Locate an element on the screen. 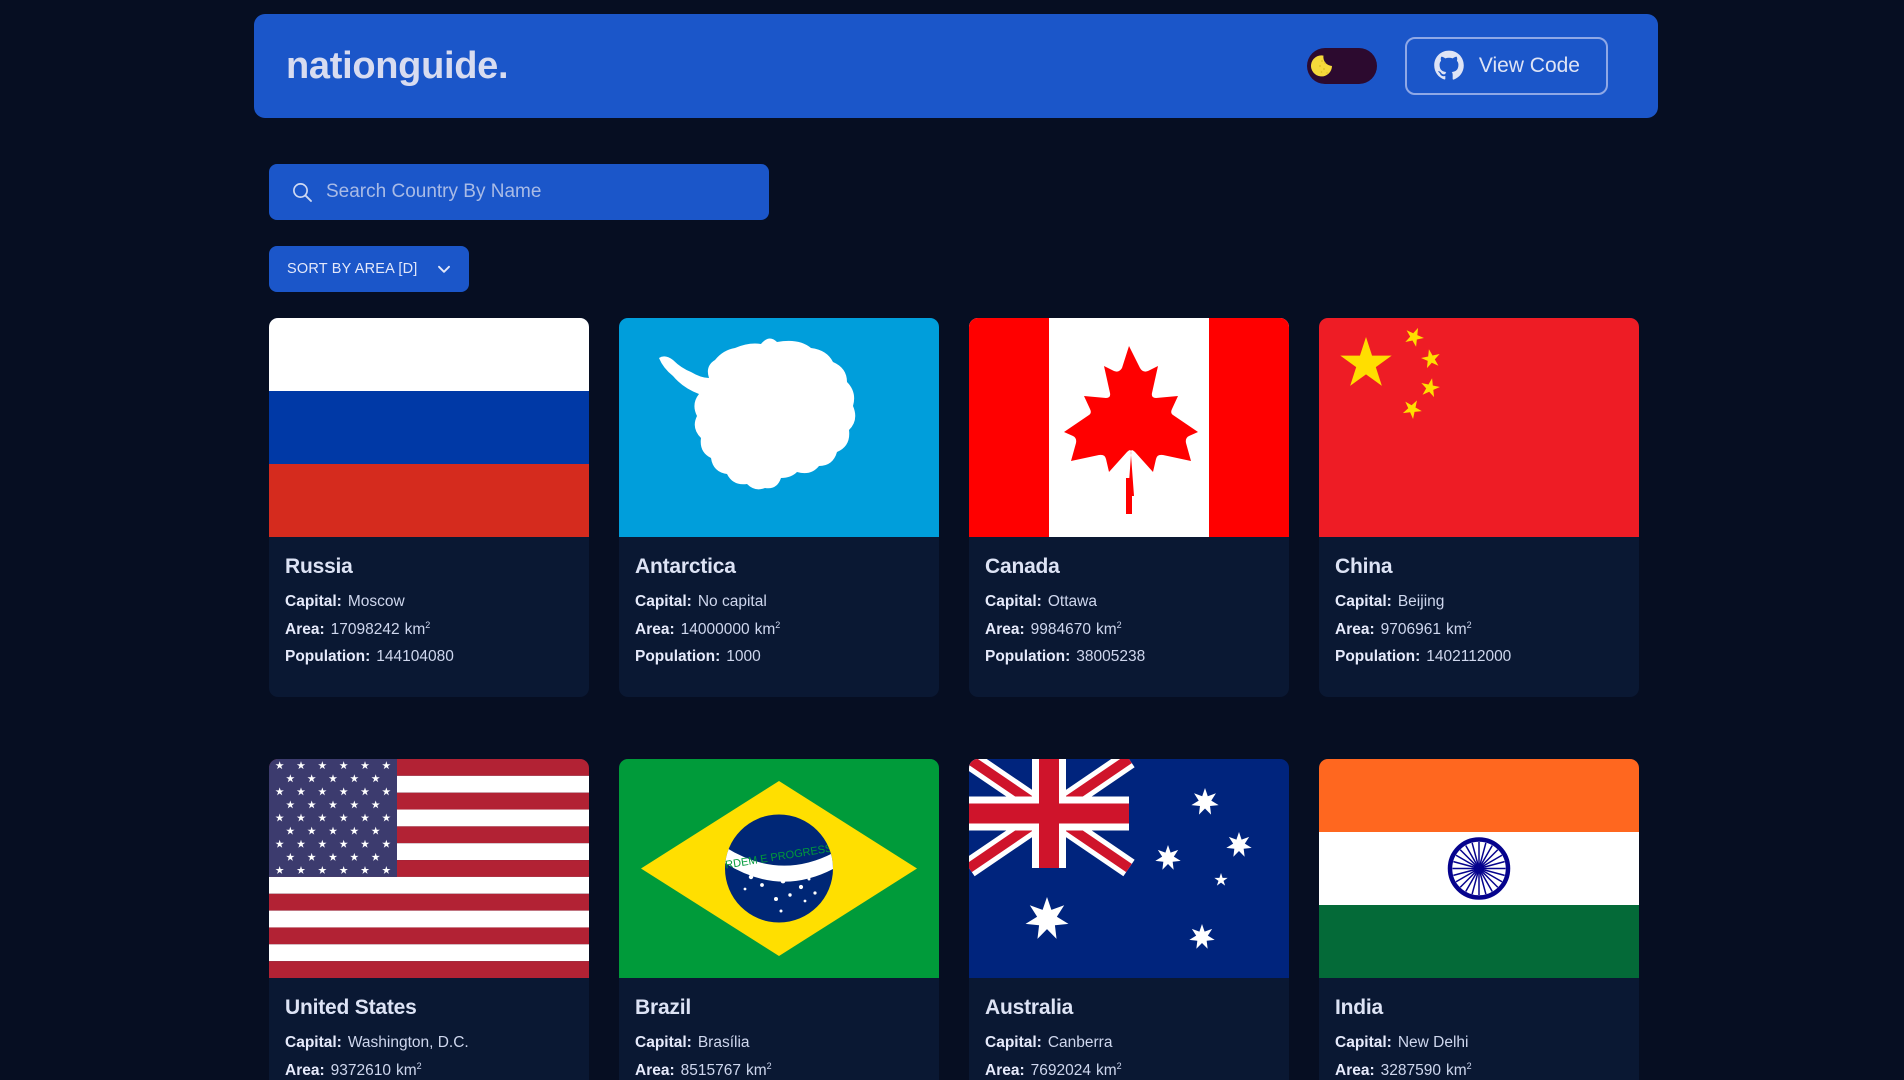  view-code-label: View Code is located at coordinates (1529, 65).